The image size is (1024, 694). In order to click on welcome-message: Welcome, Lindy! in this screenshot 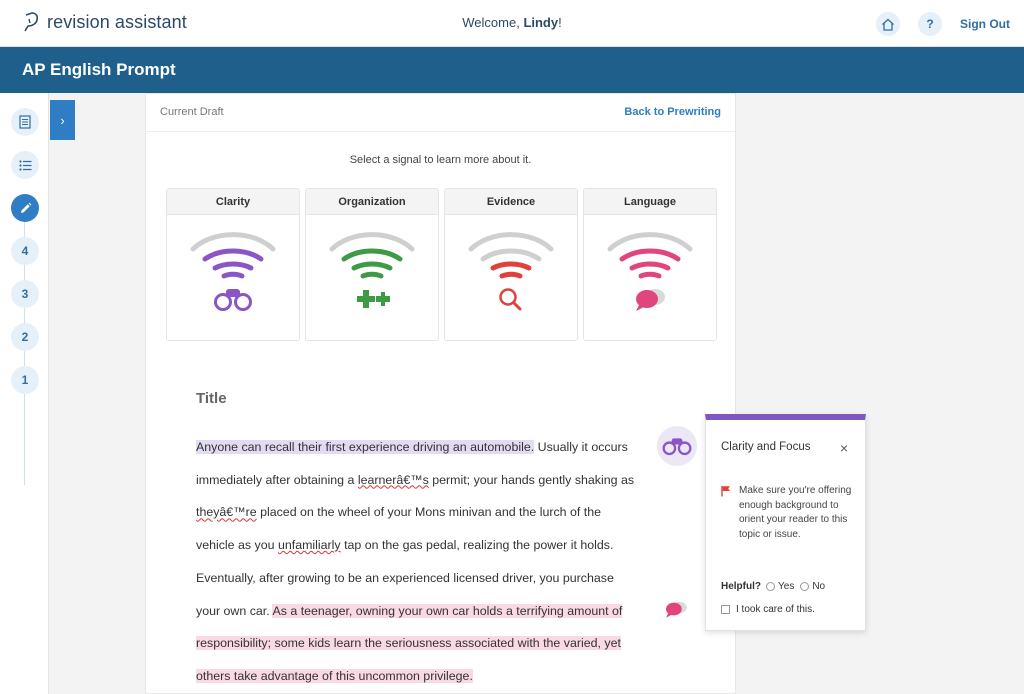, I will do `click(512, 22)`.